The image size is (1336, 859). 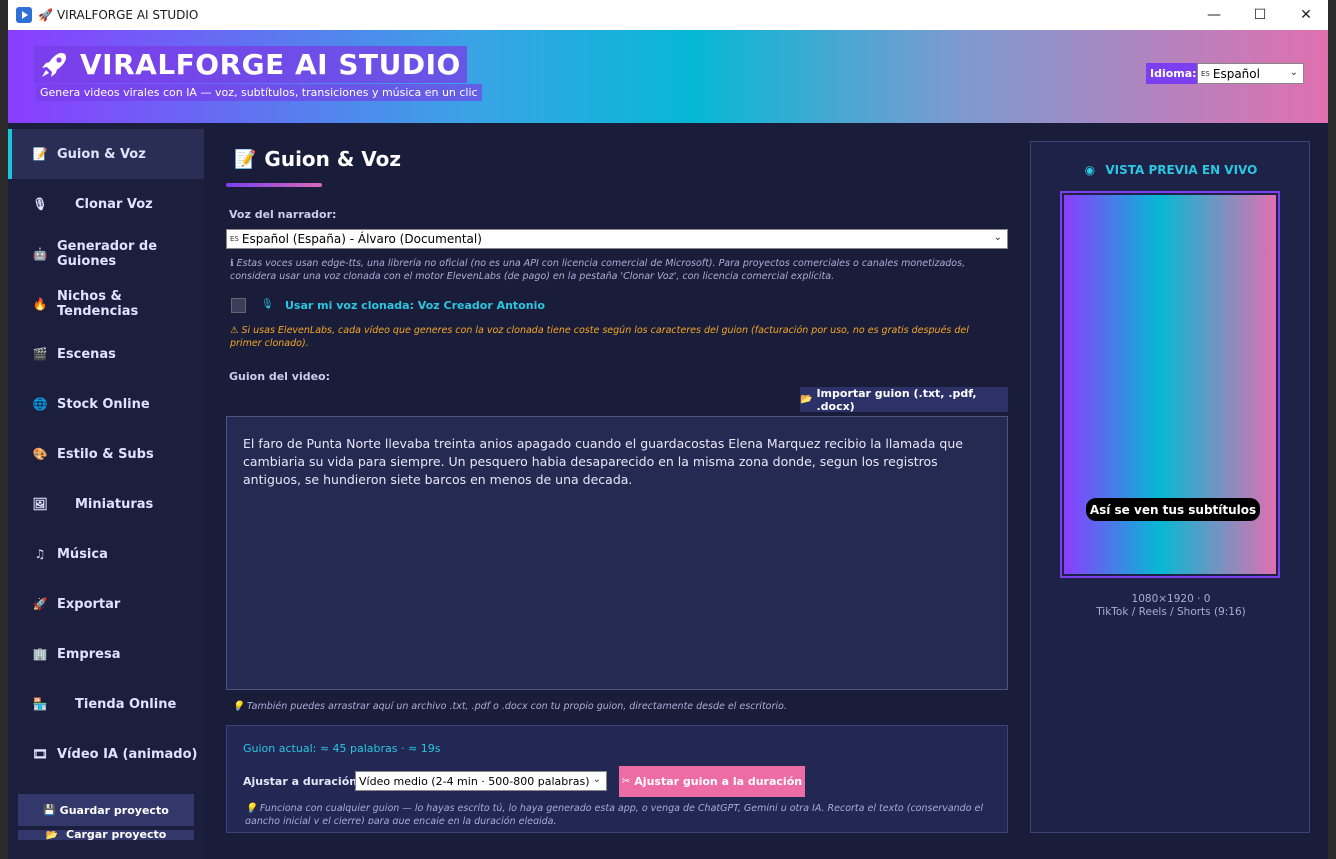 I want to click on sidebar-item-generador-guiones: 🤖 Generador de Guiones, so click(x=106, y=254).